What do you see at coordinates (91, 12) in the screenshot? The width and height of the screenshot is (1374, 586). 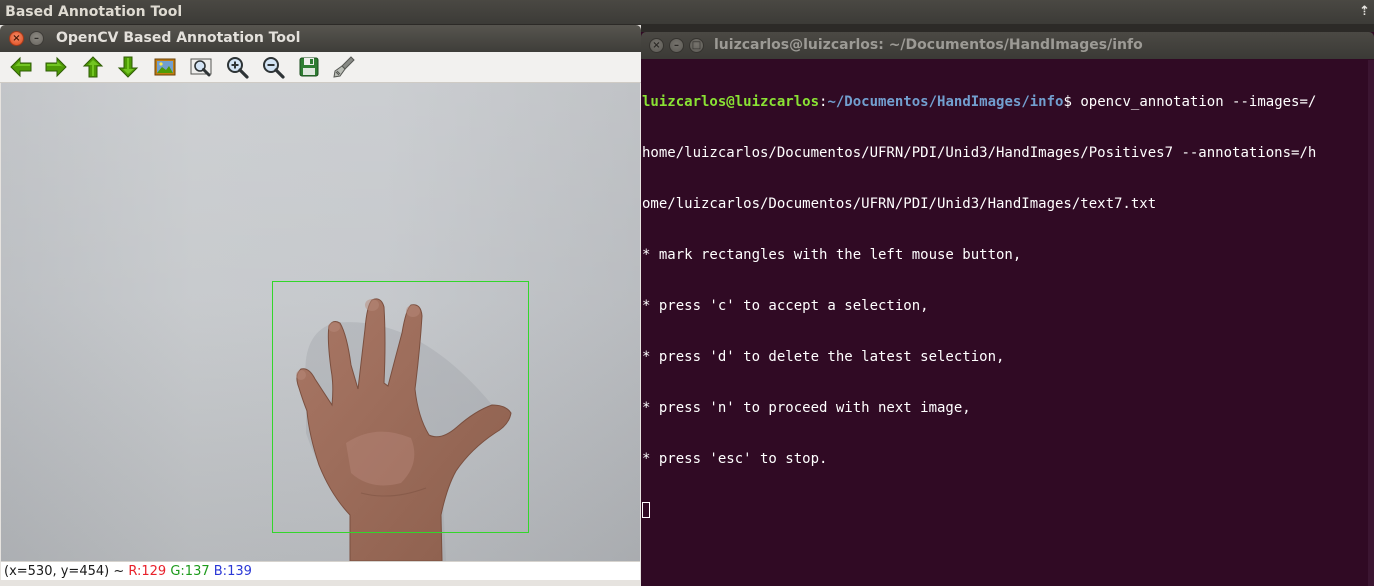 I see `active-app-title: ' Based Annotation Tool` at bounding box center [91, 12].